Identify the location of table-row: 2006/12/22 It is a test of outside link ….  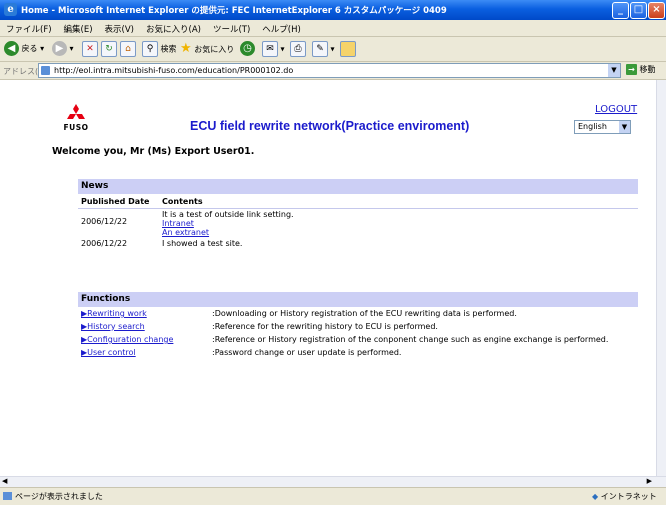
(358, 224).